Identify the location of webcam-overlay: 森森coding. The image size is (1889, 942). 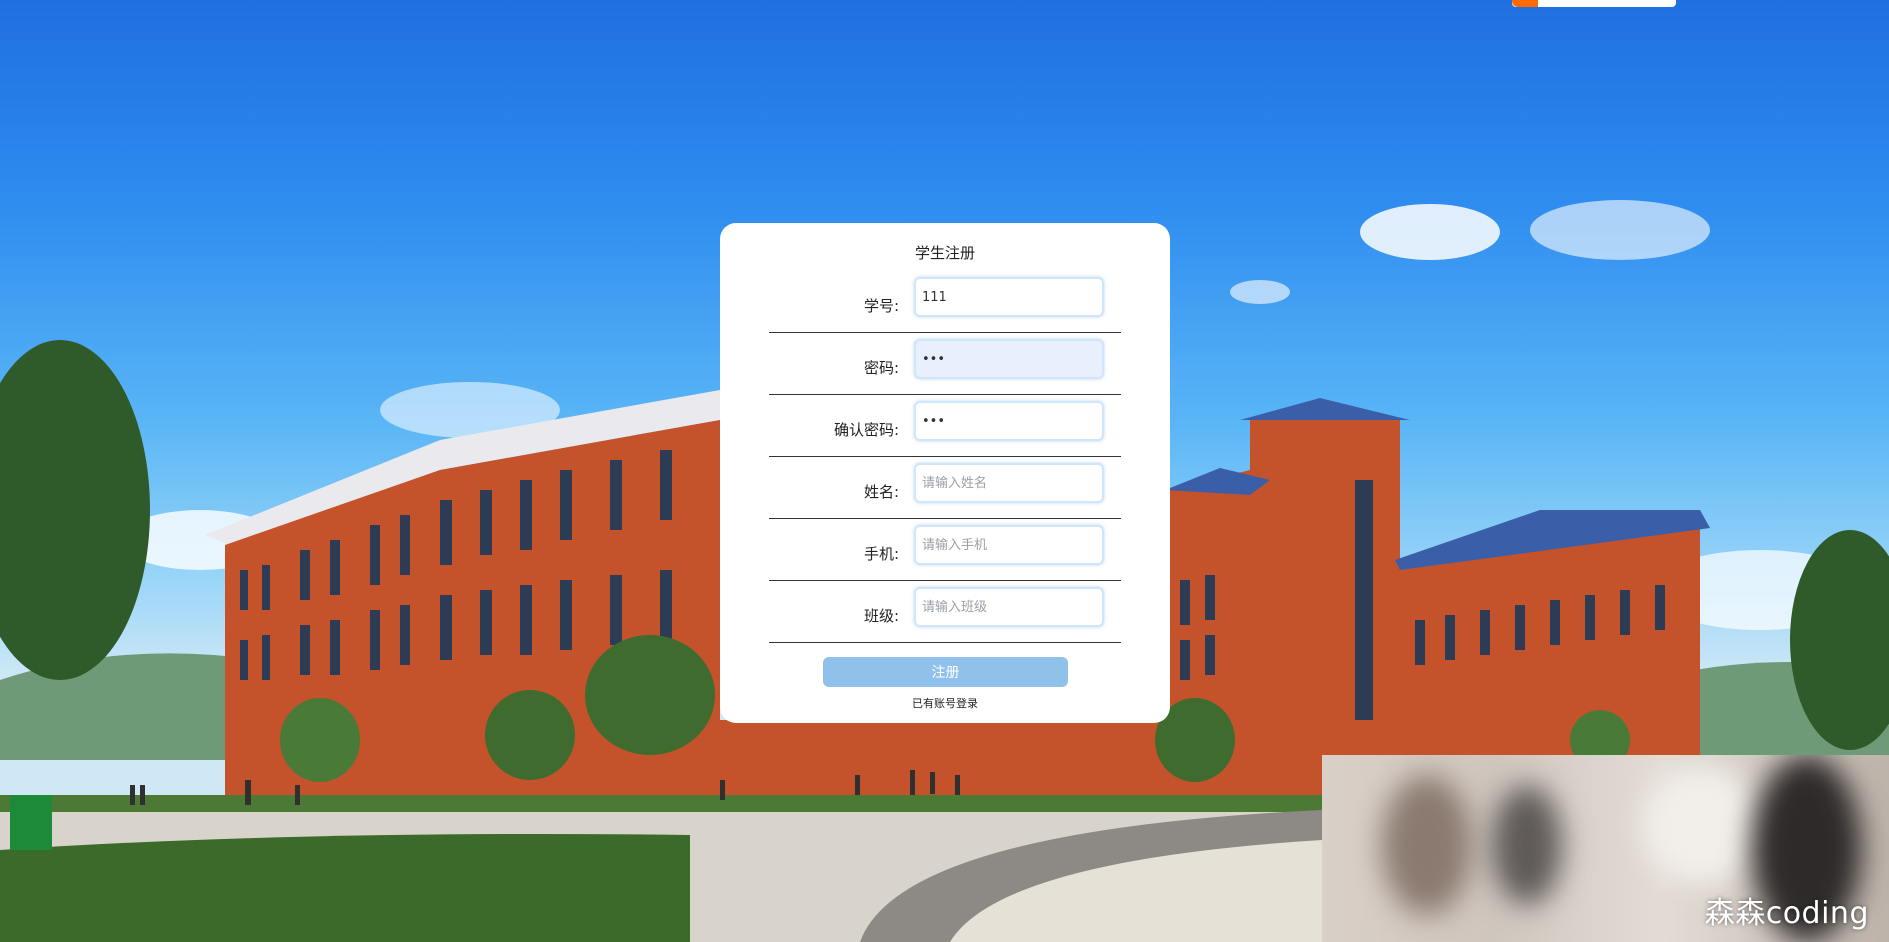
(1605, 848).